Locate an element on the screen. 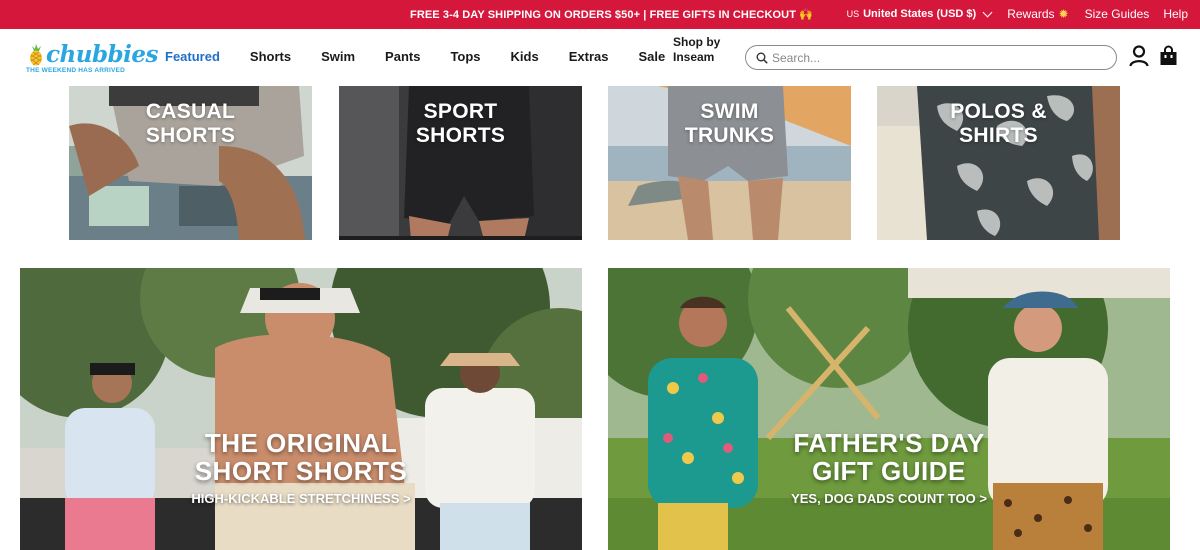 This screenshot has width=1200, height=550. search-bar is located at coordinates (931, 57).